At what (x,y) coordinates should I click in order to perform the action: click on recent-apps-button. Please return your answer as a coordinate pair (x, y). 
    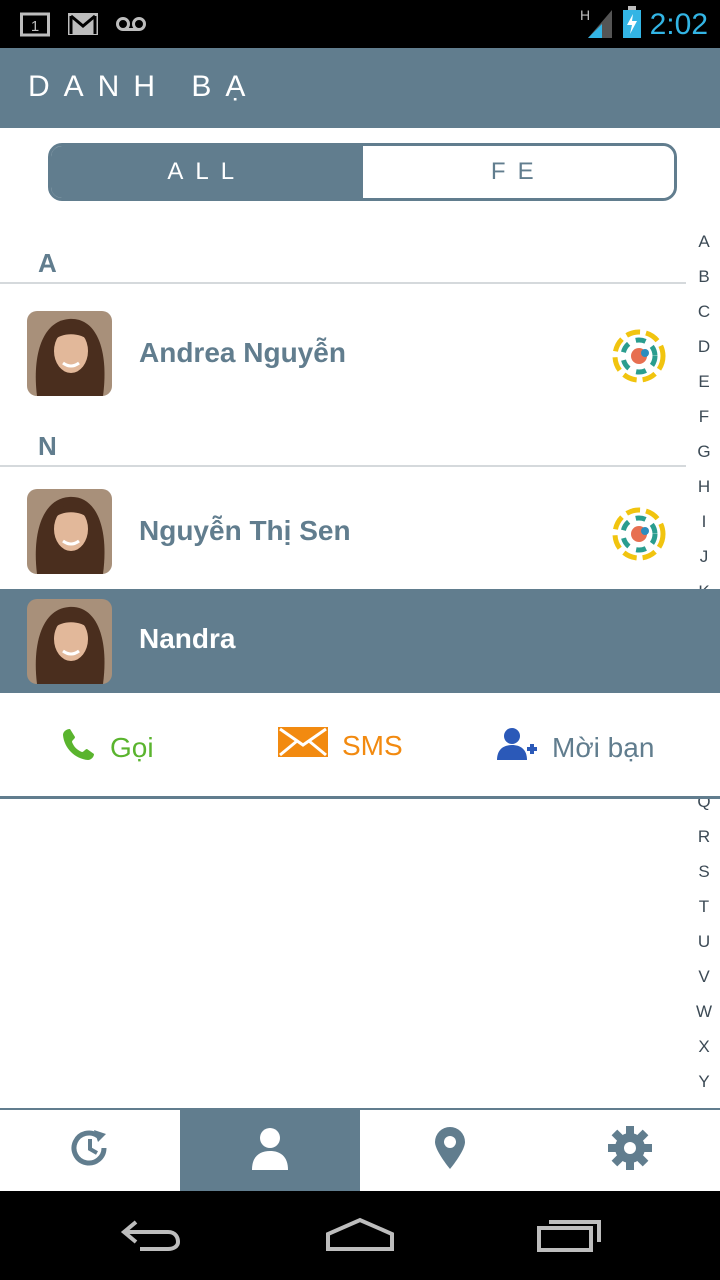
    Looking at the image, I should click on (570, 1236).